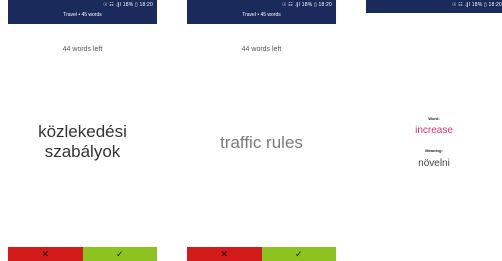 The height and width of the screenshot is (261, 502). I want to click on flashcard-word-line-1: közlekedési, so click(82, 131).